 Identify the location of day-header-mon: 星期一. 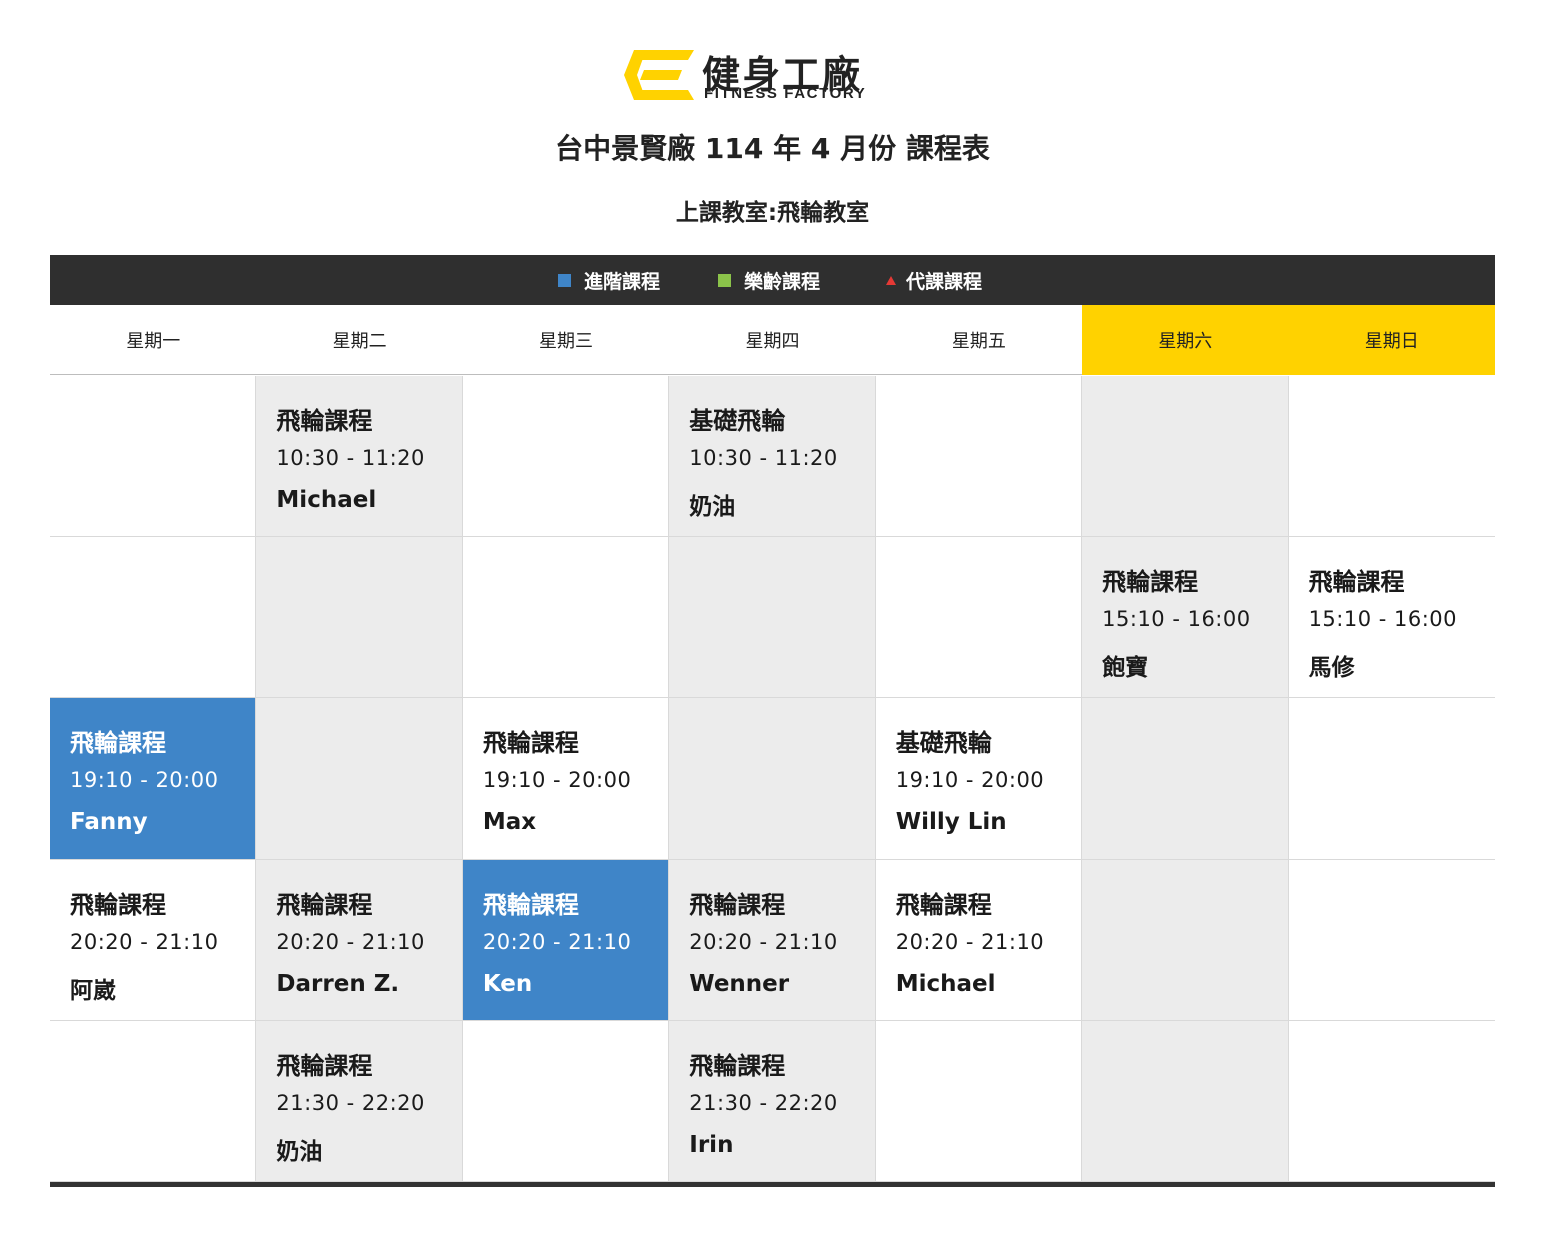
(153, 341).